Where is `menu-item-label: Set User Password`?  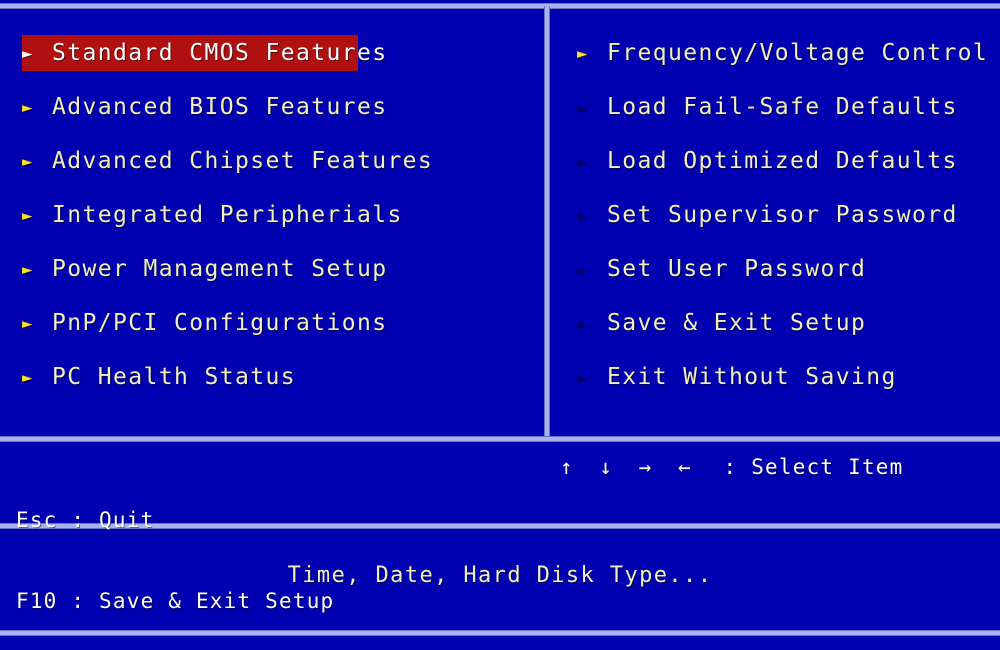
menu-item-label: Set User Password is located at coordinates (737, 269).